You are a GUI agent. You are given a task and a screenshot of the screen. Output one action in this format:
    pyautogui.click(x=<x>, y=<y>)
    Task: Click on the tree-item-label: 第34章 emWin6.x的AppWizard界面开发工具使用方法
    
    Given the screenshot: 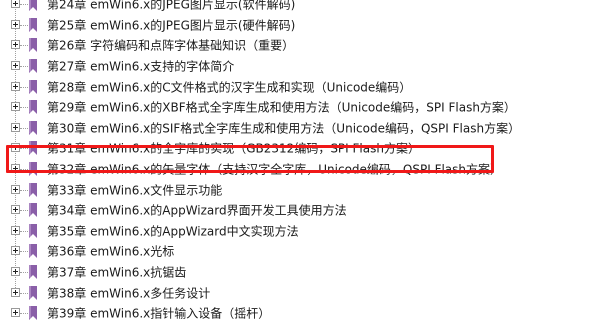 What is the action you would take?
    pyautogui.click(x=197, y=210)
    